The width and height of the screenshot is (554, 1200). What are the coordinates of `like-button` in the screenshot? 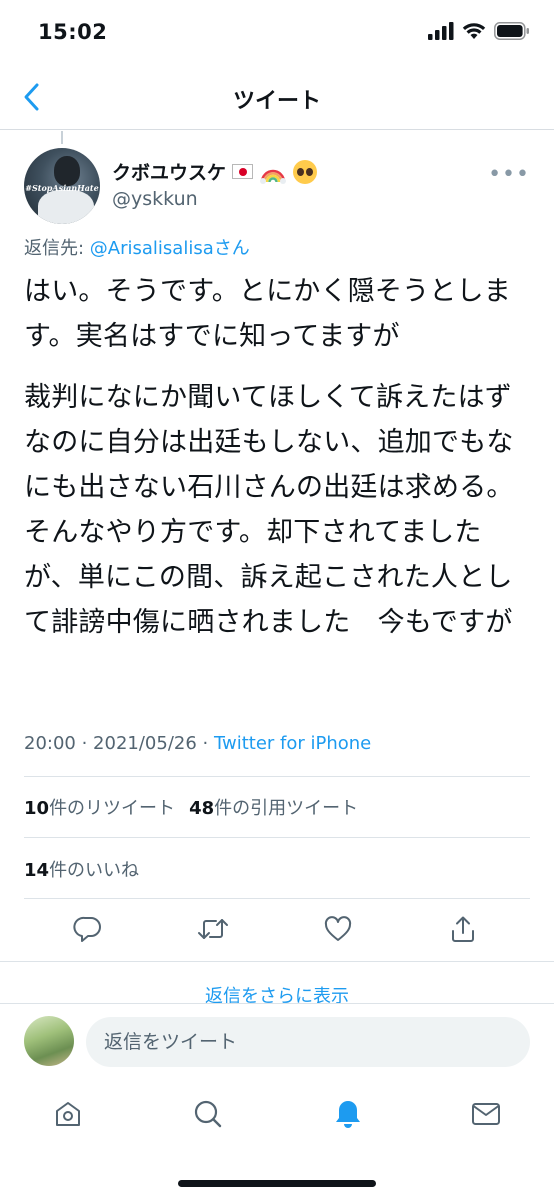 It's located at (338, 929).